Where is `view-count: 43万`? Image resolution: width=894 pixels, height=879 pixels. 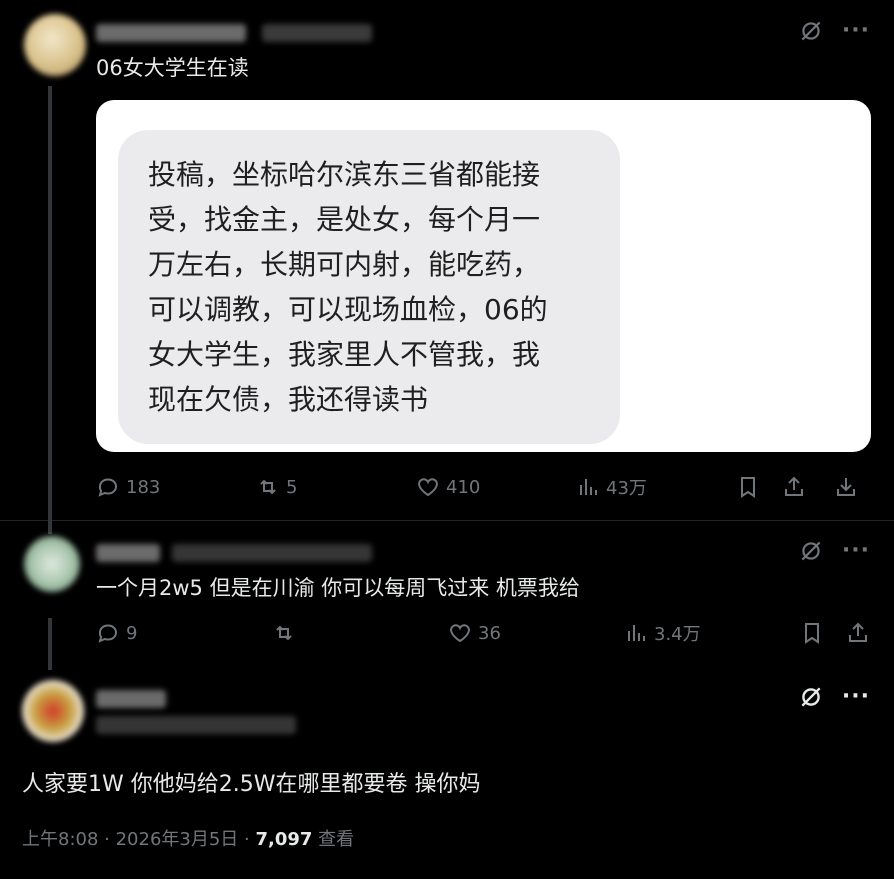
view-count: 43万 is located at coordinates (626, 488).